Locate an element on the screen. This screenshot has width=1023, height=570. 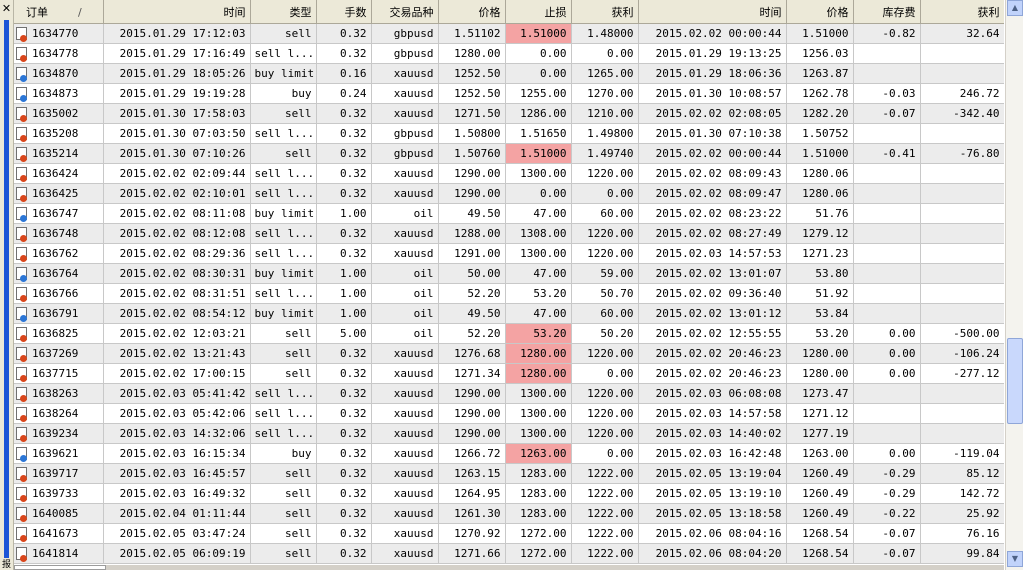
cell-open-time: 2015.02.02 08:11:08 is located at coordinates (177, 213).